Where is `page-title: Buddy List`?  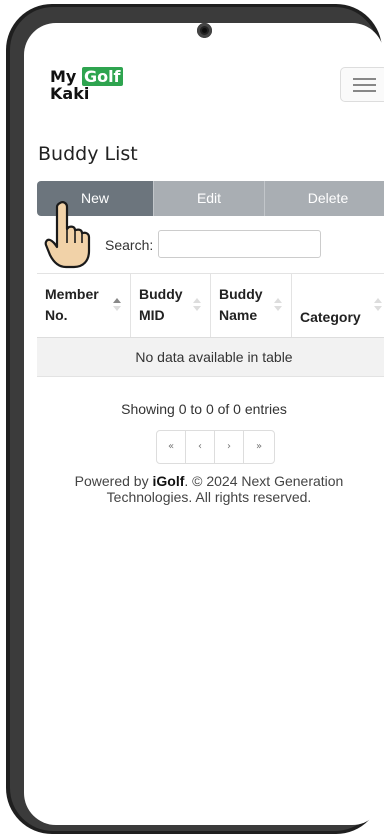 page-title: Buddy List is located at coordinates (88, 154).